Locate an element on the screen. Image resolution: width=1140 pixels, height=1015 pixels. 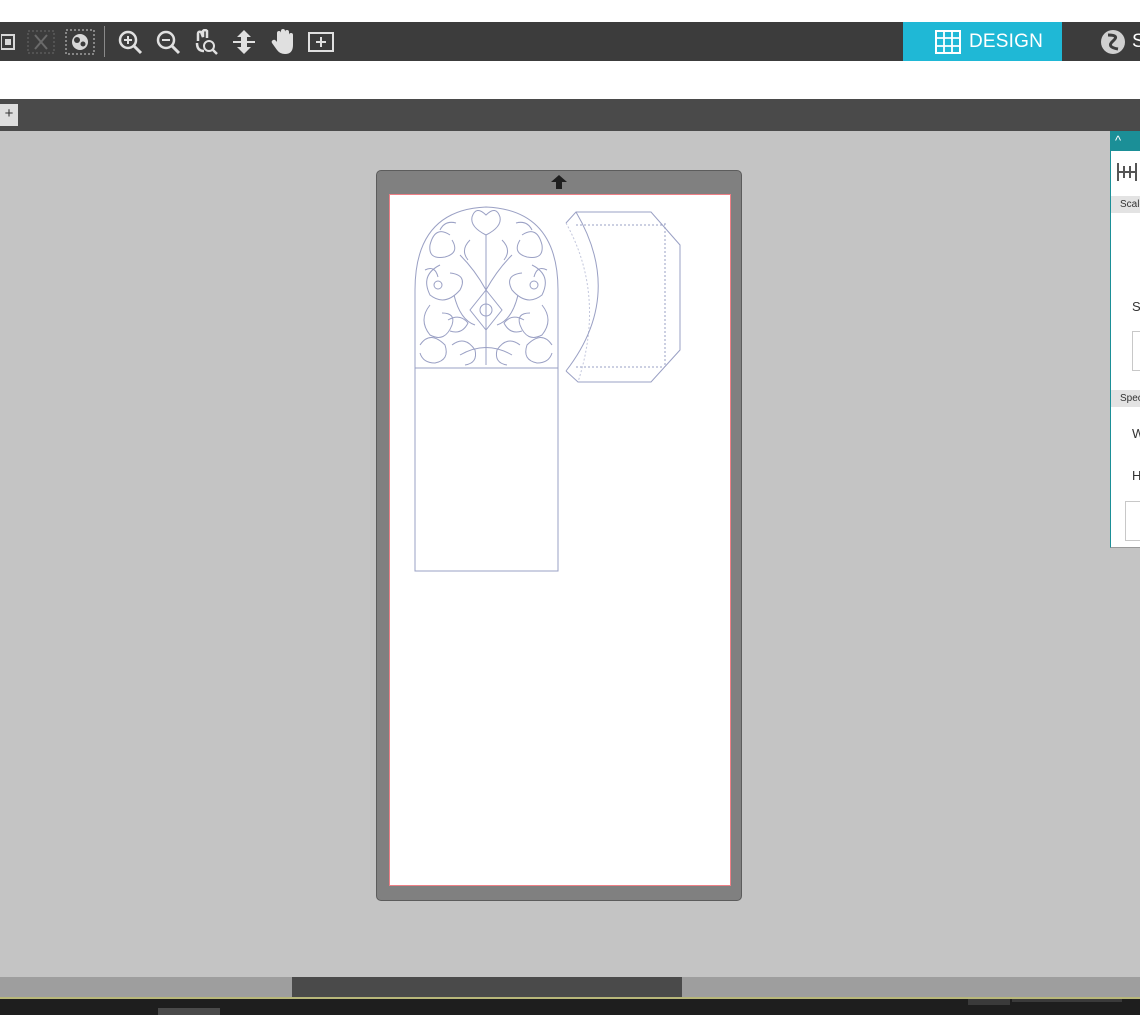
fit-to-page-icon is located at coordinates (321, 41).